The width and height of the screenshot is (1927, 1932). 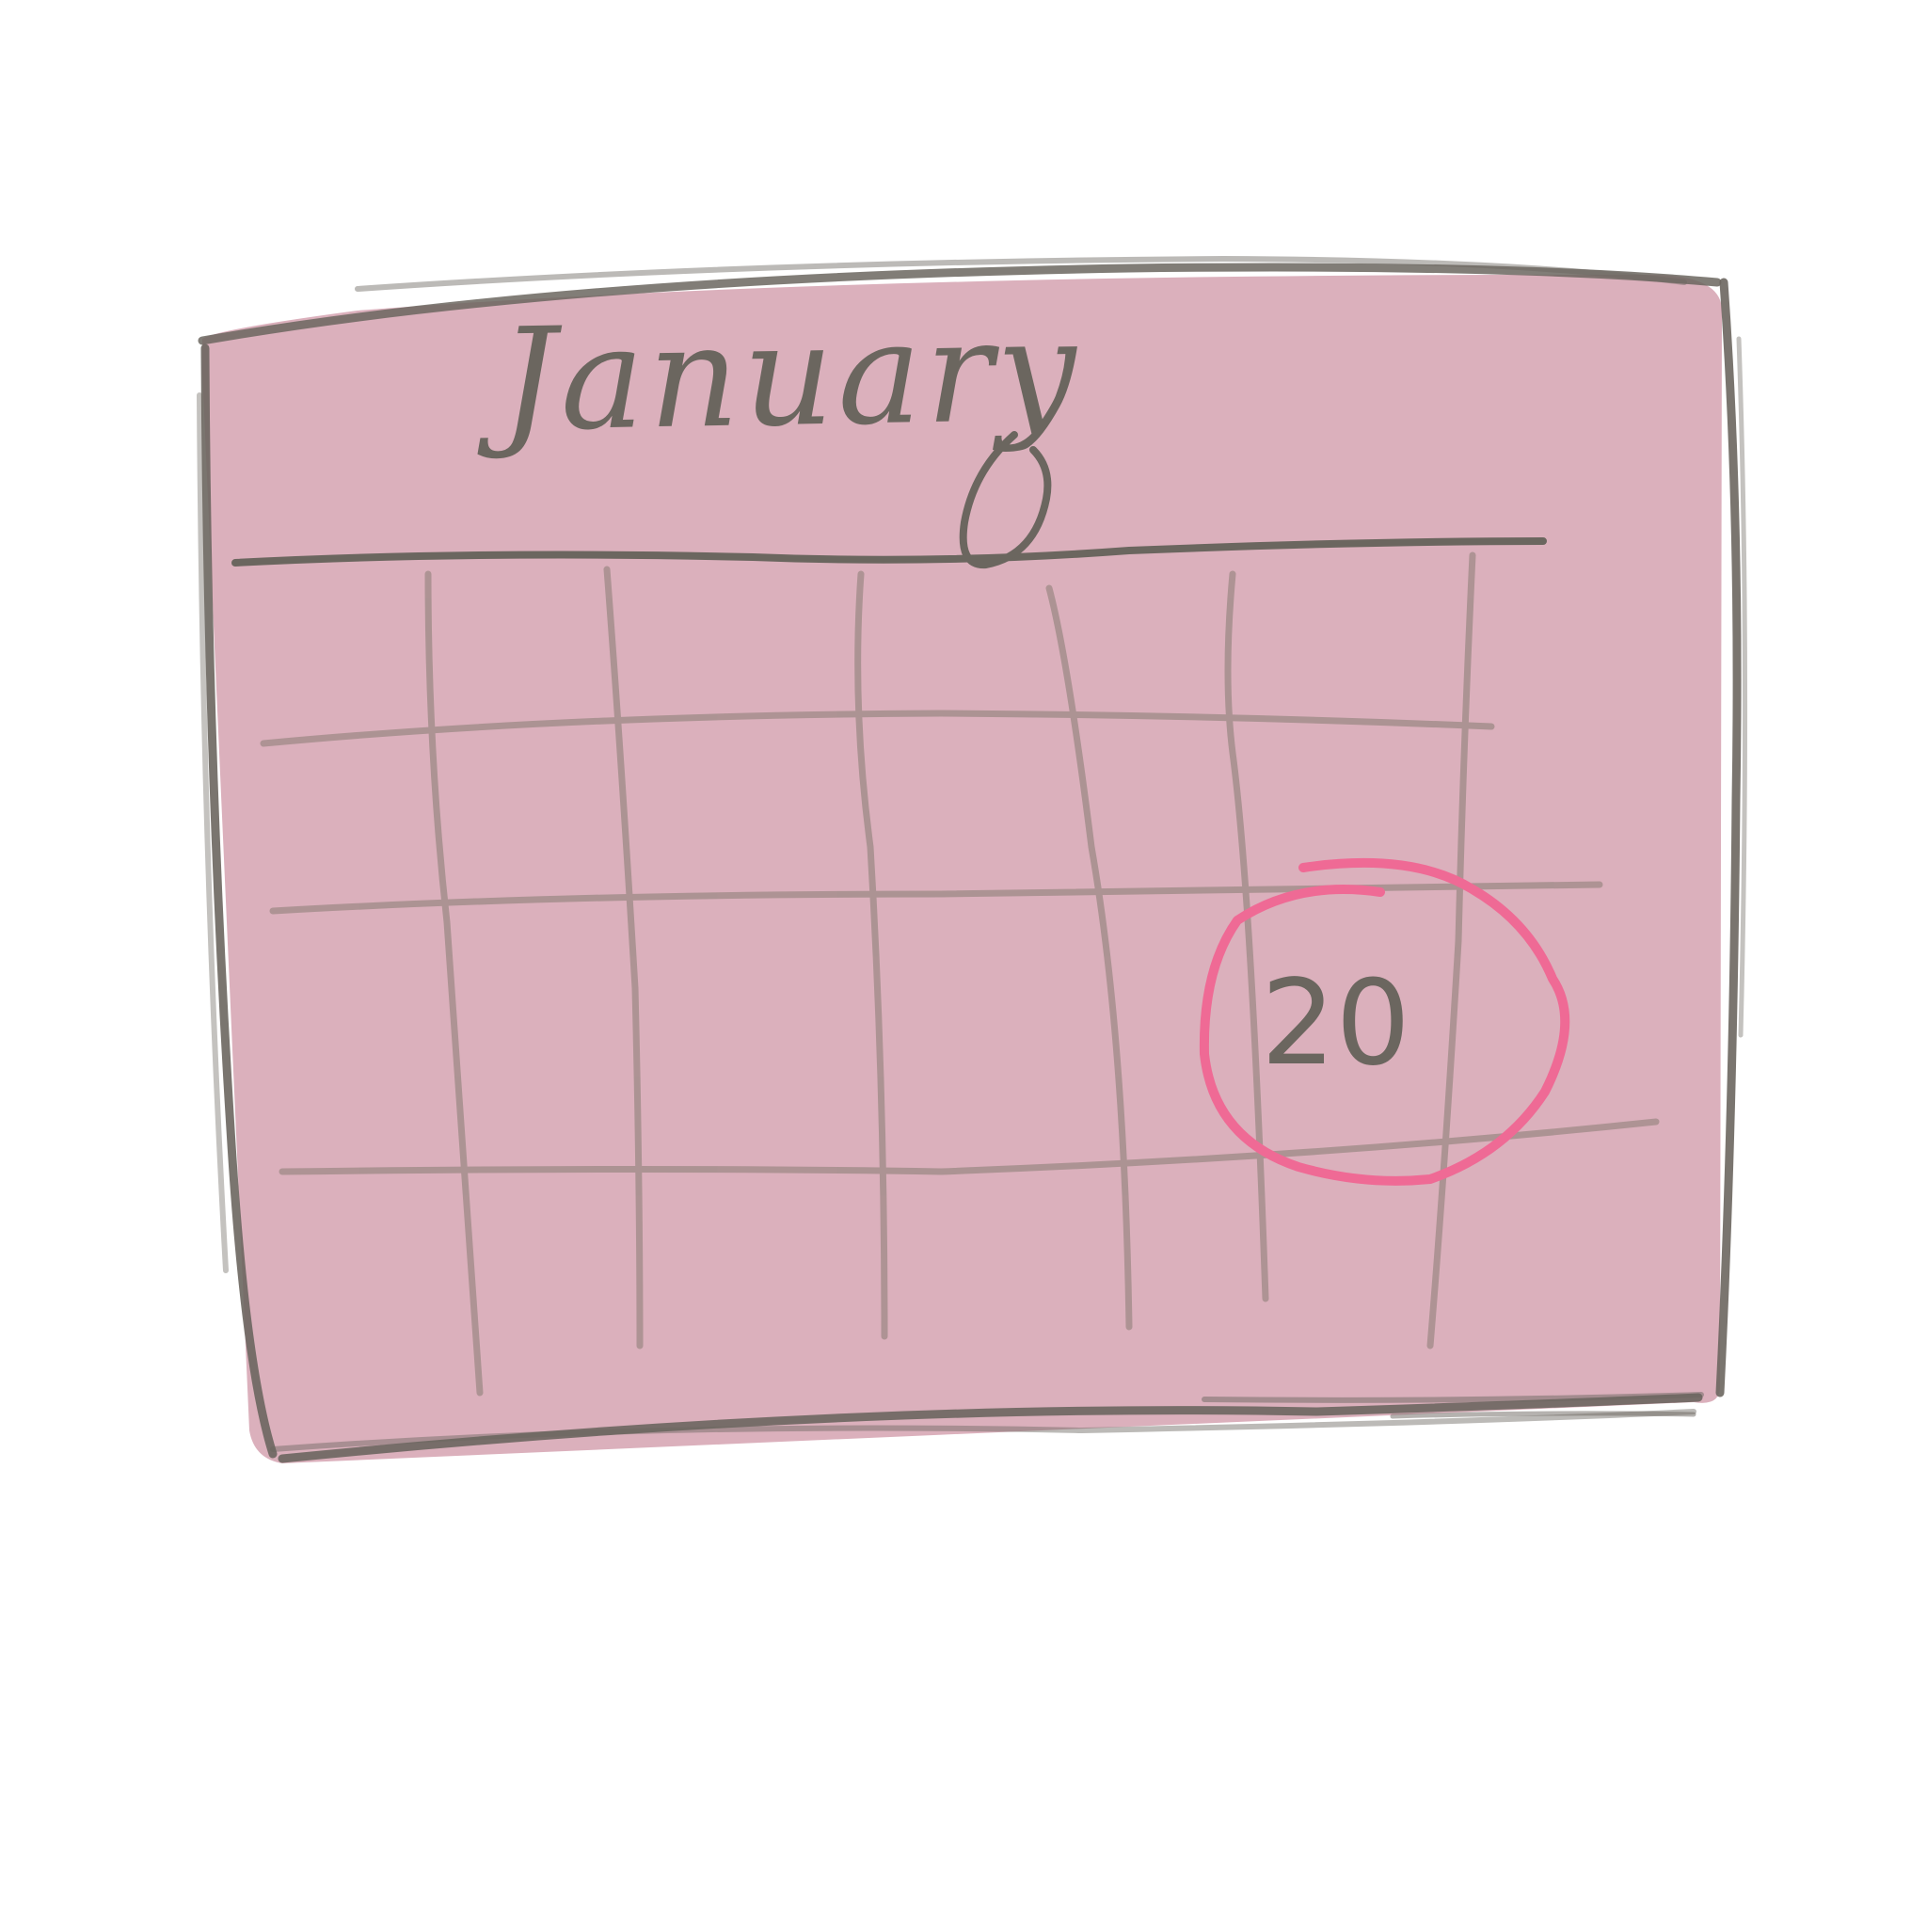 I want to click on highlighted-day-number: 20, so click(x=1336, y=1023).